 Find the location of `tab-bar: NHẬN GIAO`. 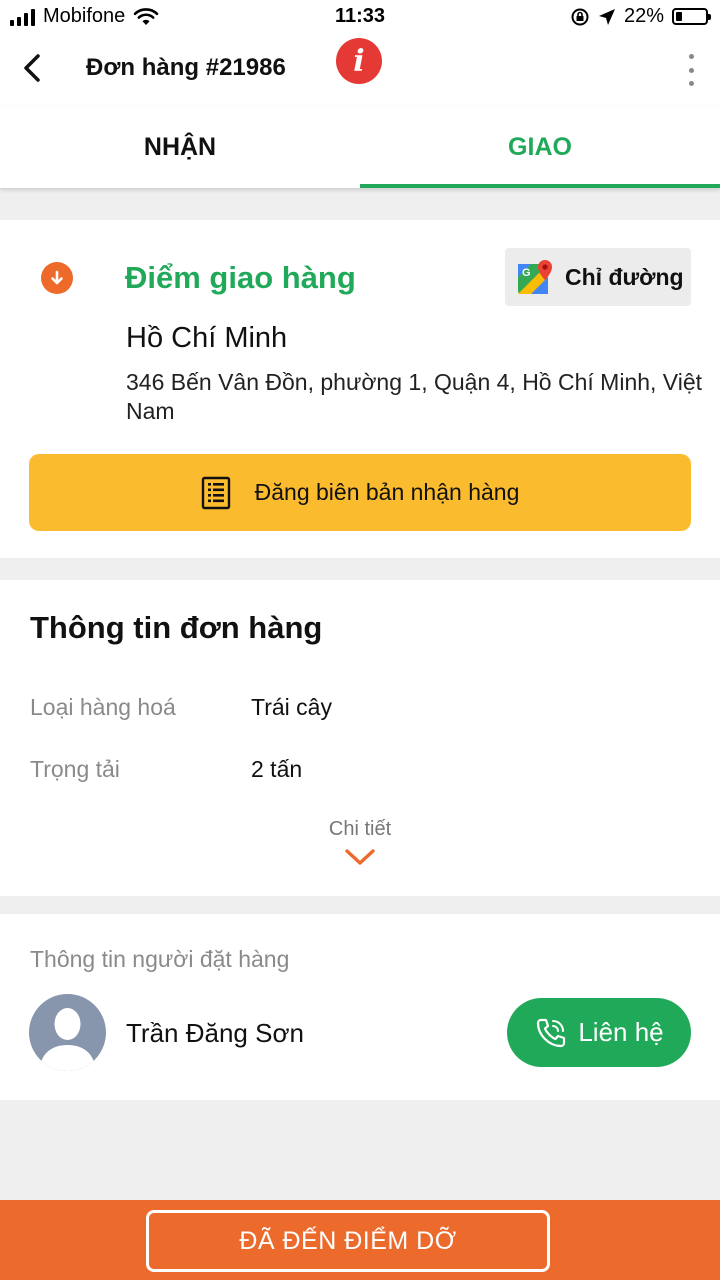

tab-bar: NHẬN GIAO is located at coordinates (360, 147).